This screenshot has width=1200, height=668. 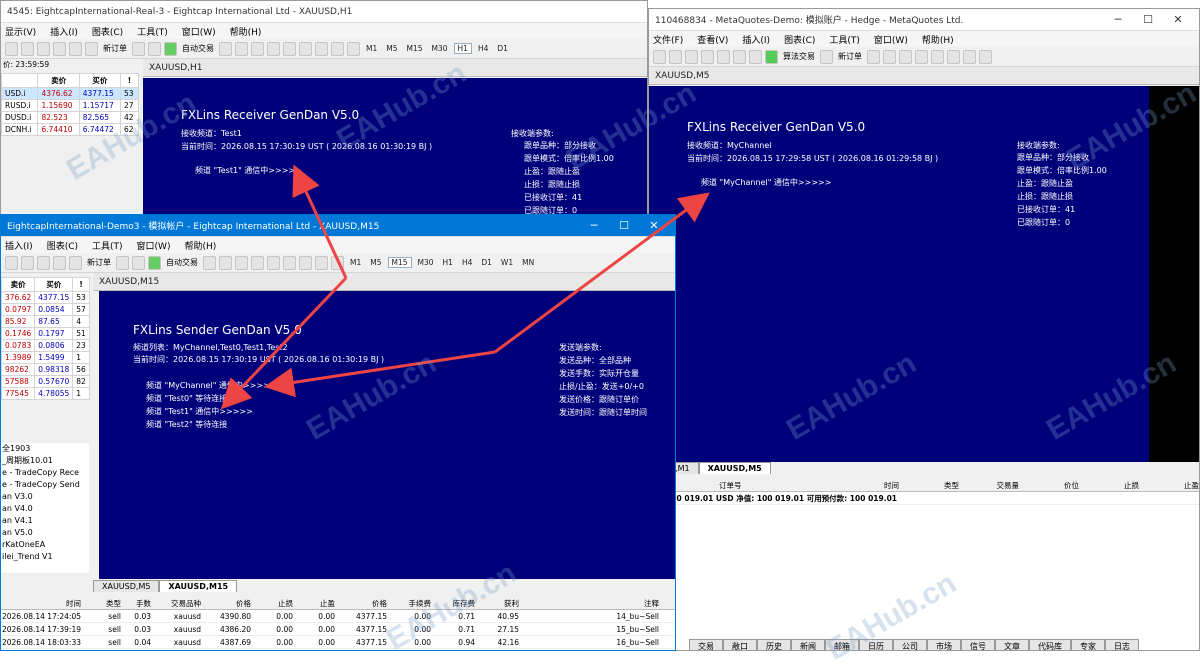 I want to click on toolbox-tab: 信号, so click(x=978, y=644).